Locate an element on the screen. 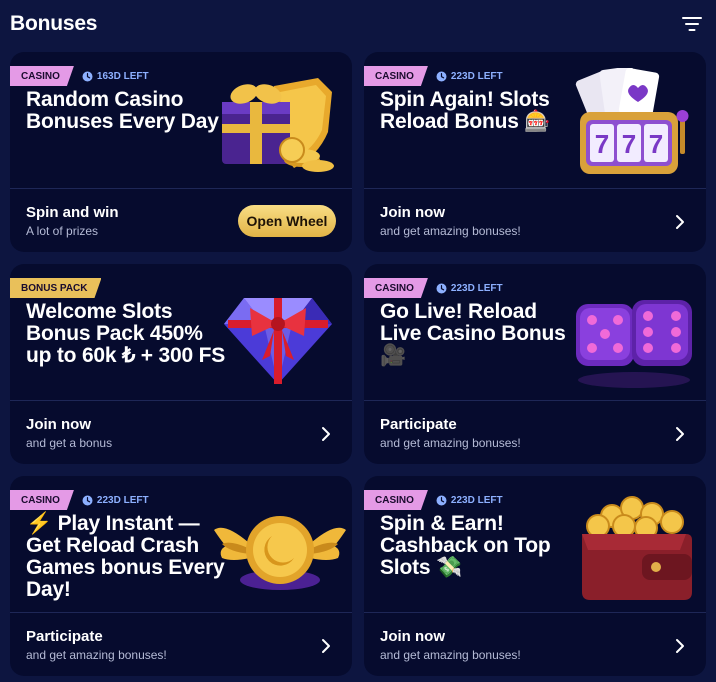 The height and width of the screenshot is (682, 716). card-title: Spin Again! Slots Reload Bonus 🎰 is located at coordinates (465, 110).